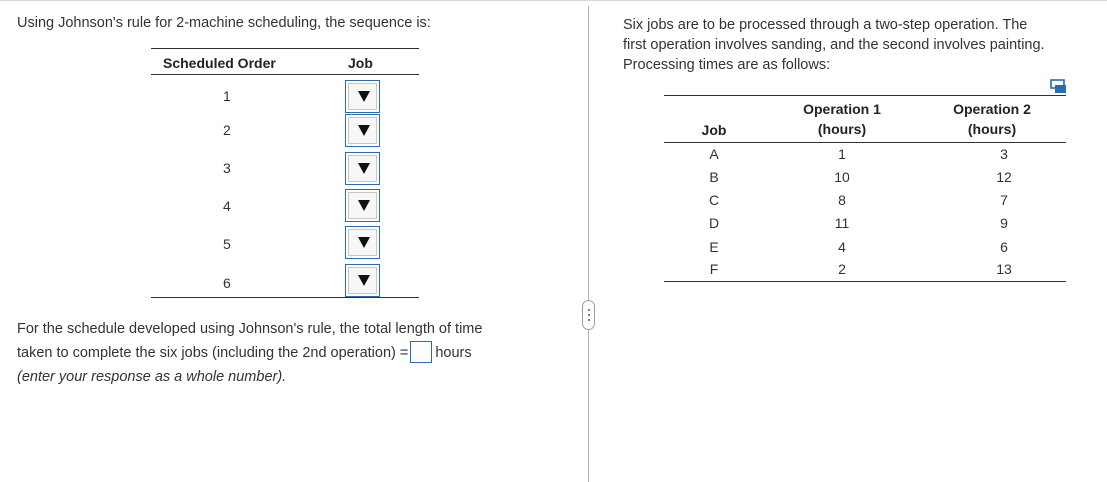  Describe the element at coordinates (842, 177) in the screenshot. I see `op1-cell: 10` at that location.